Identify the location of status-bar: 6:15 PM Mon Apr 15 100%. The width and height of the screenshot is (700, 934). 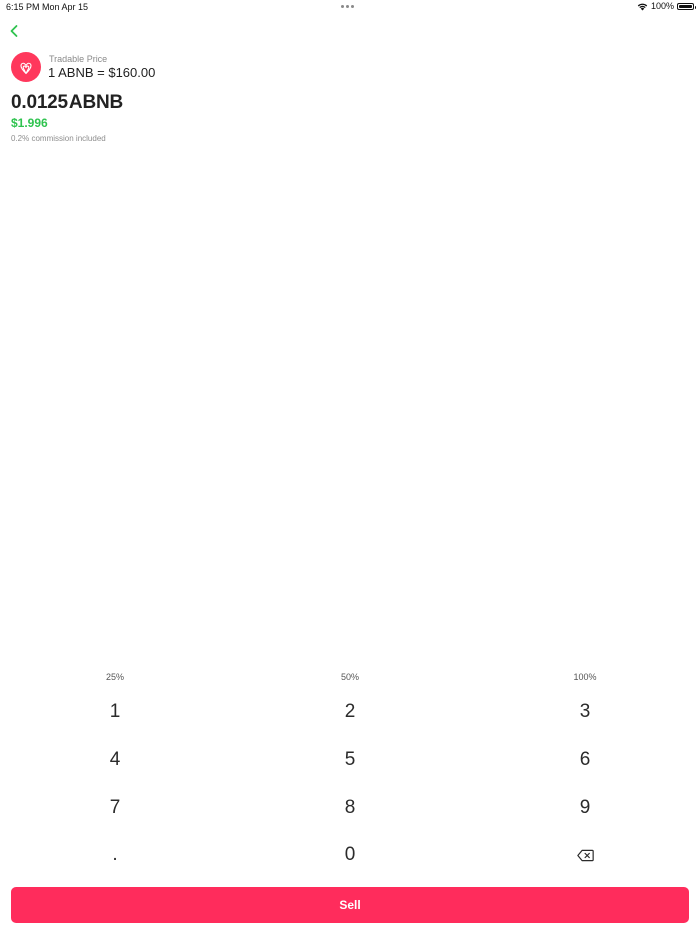
(350, 7).